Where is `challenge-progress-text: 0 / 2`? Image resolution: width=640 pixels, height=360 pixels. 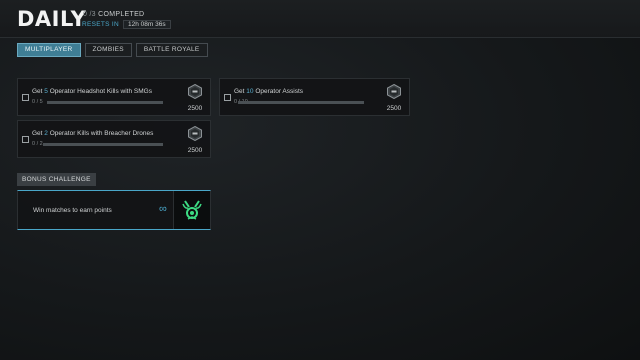 challenge-progress-text: 0 / 2 is located at coordinates (37, 144).